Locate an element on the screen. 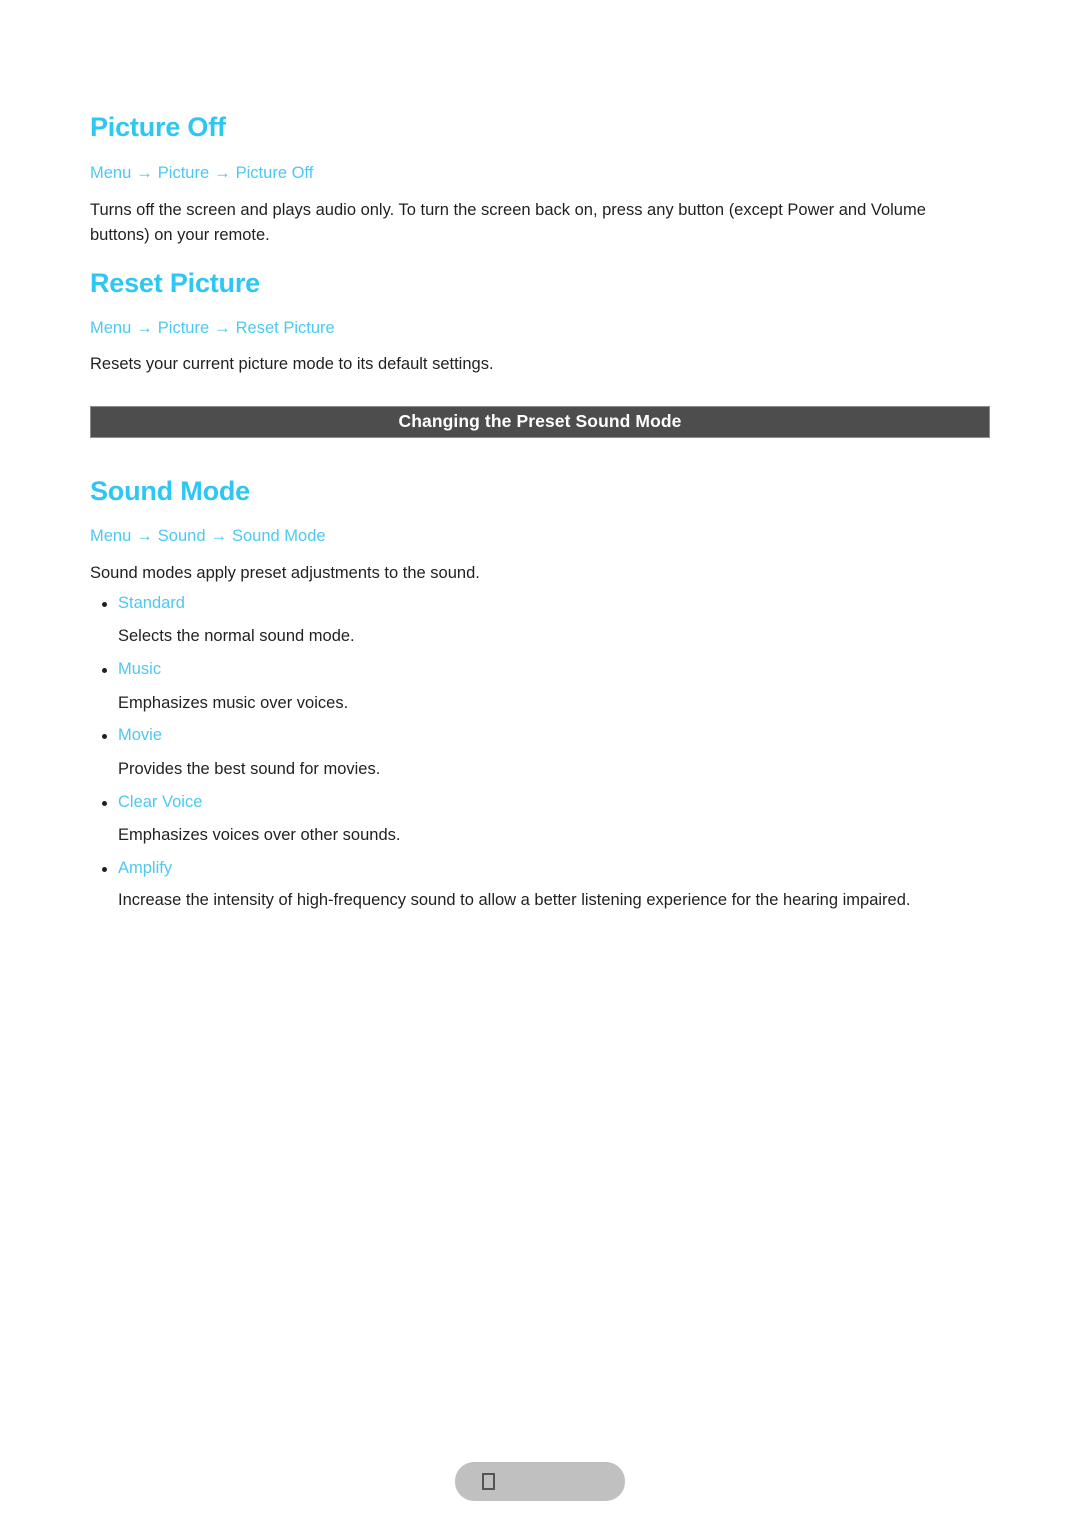 The width and height of the screenshot is (1080, 1534). page-title-picture-off: Picture Off is located at coordinates (158, 127).